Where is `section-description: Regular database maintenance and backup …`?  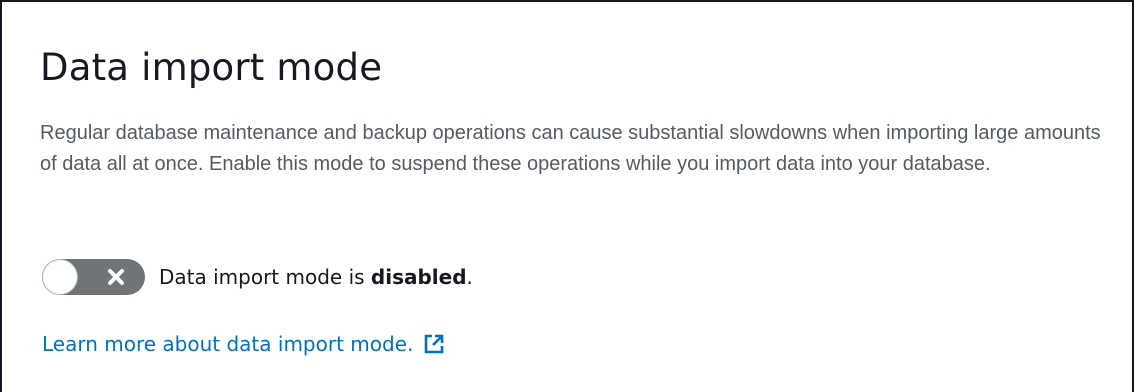 section-description: Regular database maintenance and backup … is located at coordinates (570, 148).